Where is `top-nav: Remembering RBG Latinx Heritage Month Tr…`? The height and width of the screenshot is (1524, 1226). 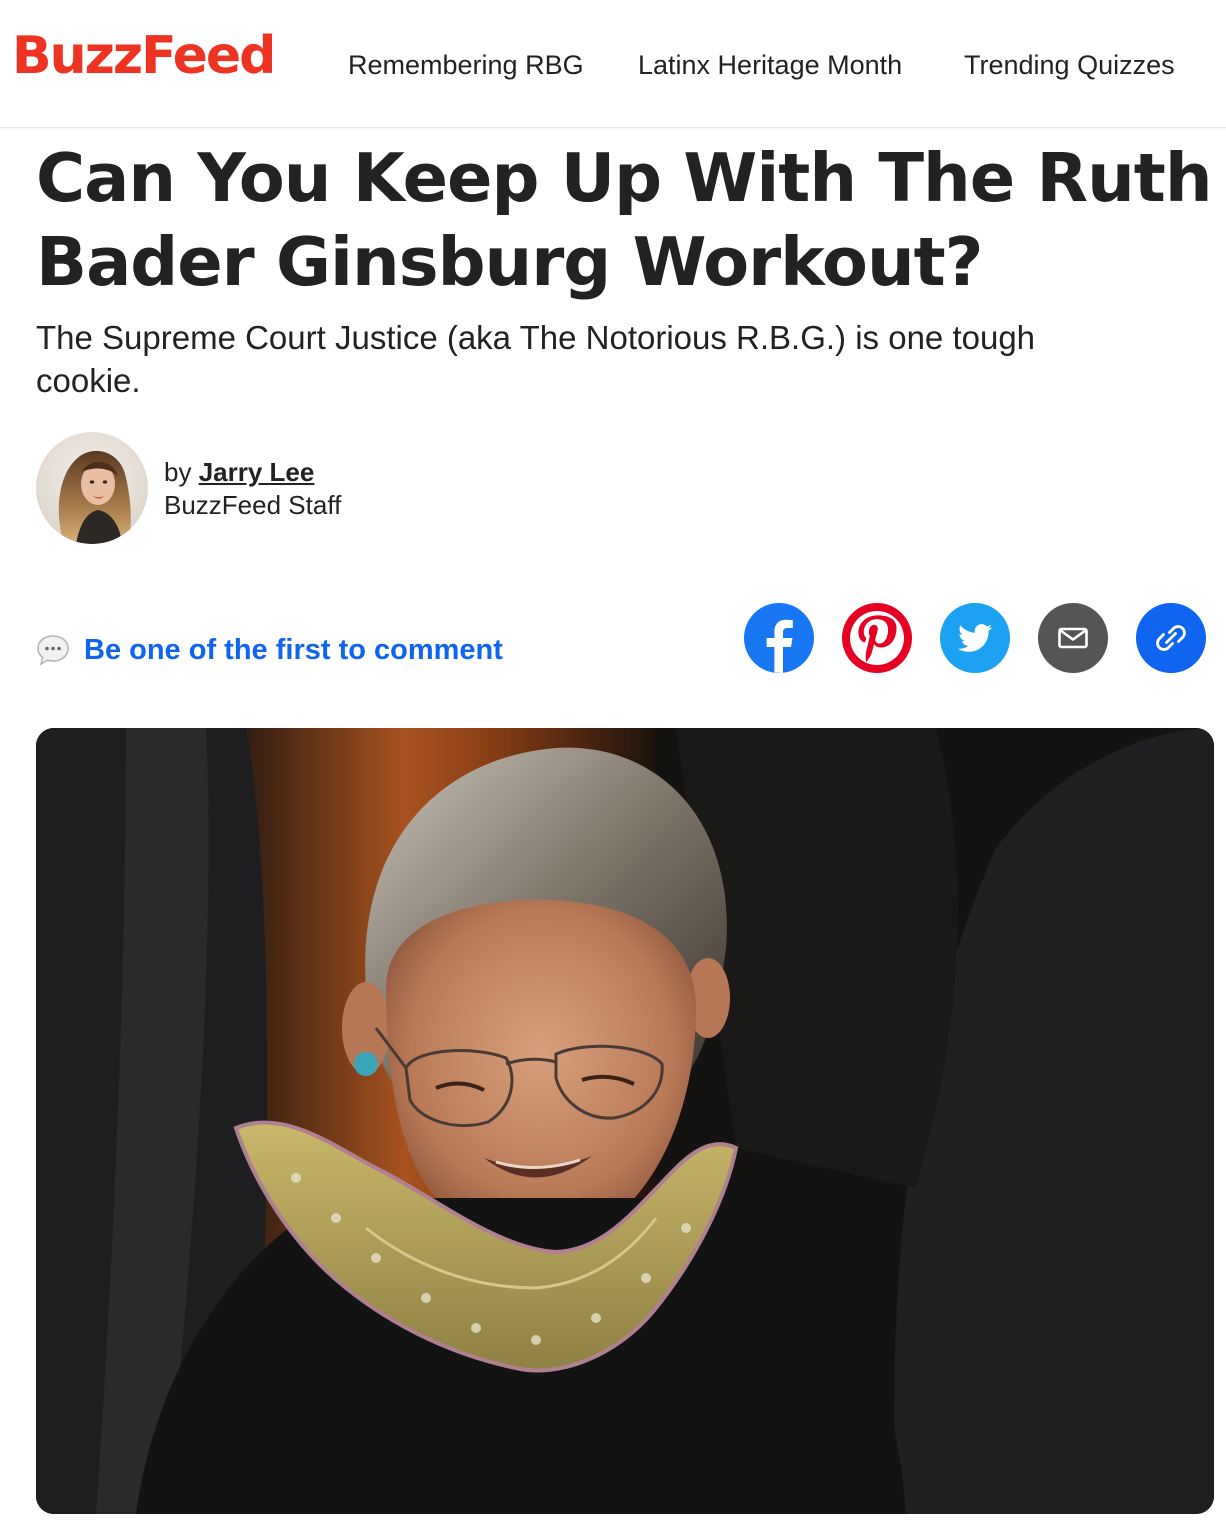
top-nav: Remembering RBG Latinx Heritage Month Tr… is located at coordinates (613, 65).